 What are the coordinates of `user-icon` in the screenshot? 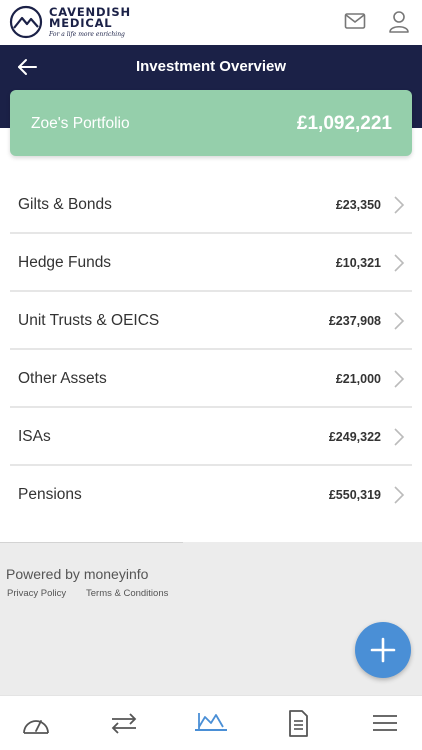 It's located at (399, 22).